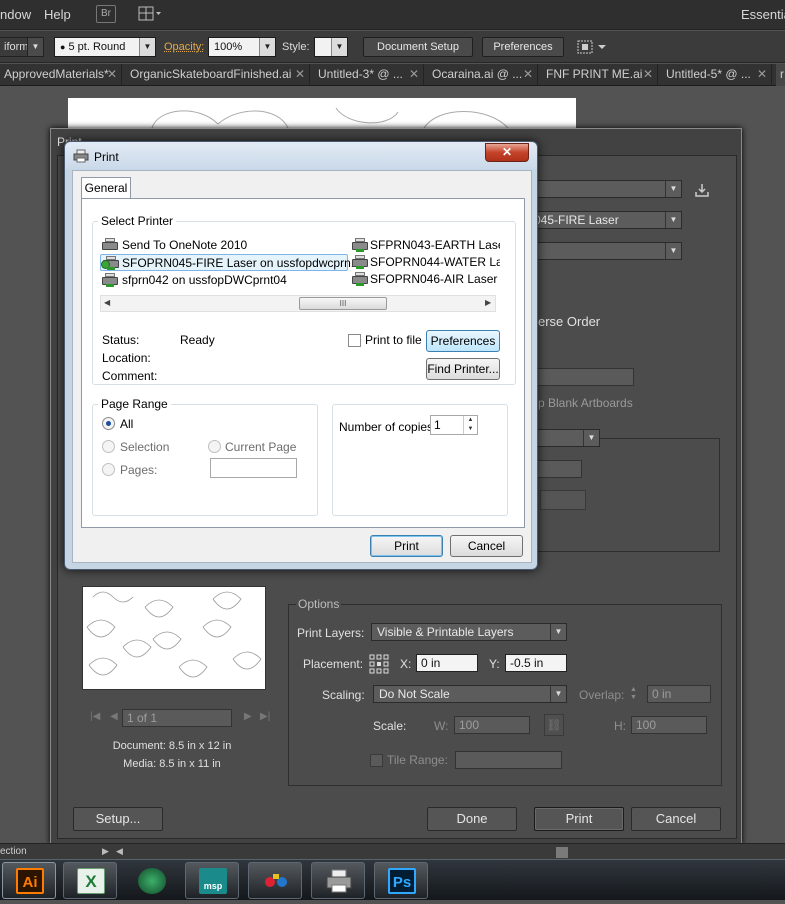 This screenshot has height=904, width=785. What do you see at coordinates (418, 47) in the screenshot?
I see `document-setup-button: Document Setup` at bounding box center [418, 47].